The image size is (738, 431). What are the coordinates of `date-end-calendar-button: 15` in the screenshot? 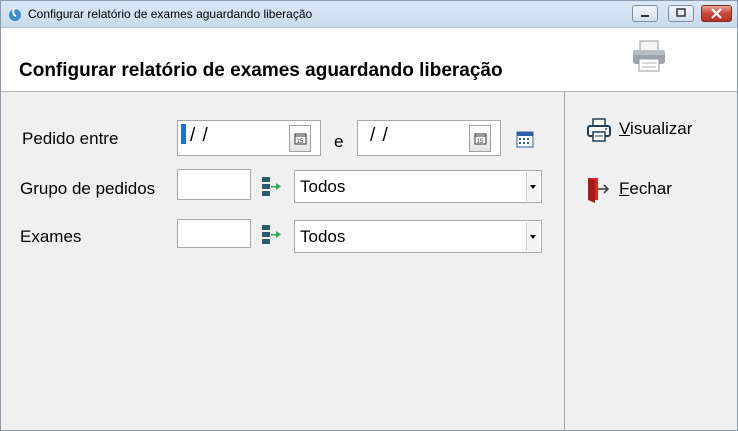 It's located at (480, 138).